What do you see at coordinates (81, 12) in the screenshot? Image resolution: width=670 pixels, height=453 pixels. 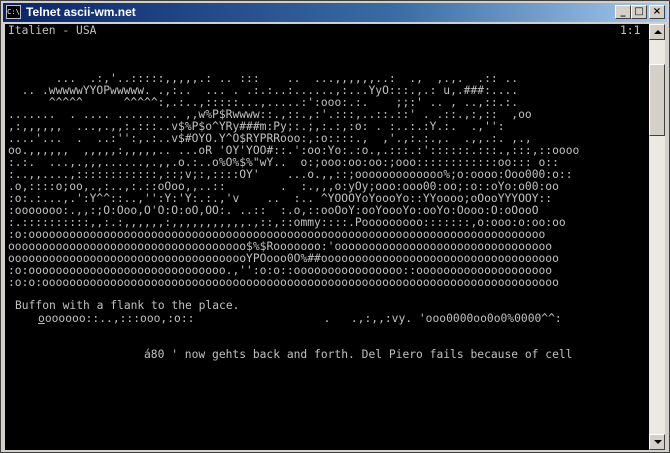 I see `window-title: Telnet ascii-wm.net` at bounding box center [81, 12].